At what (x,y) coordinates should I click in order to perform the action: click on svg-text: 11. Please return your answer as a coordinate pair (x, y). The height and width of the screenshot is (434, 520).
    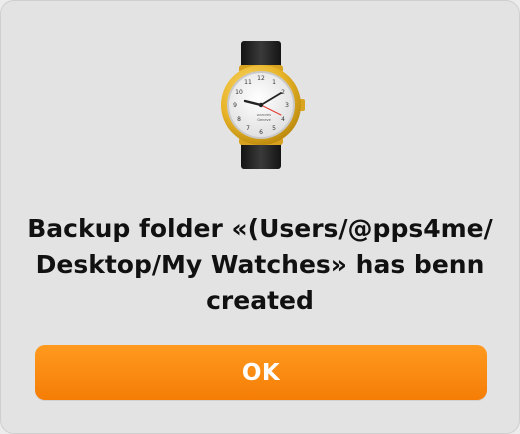
    Looking at the image, I should click on (248, 82).